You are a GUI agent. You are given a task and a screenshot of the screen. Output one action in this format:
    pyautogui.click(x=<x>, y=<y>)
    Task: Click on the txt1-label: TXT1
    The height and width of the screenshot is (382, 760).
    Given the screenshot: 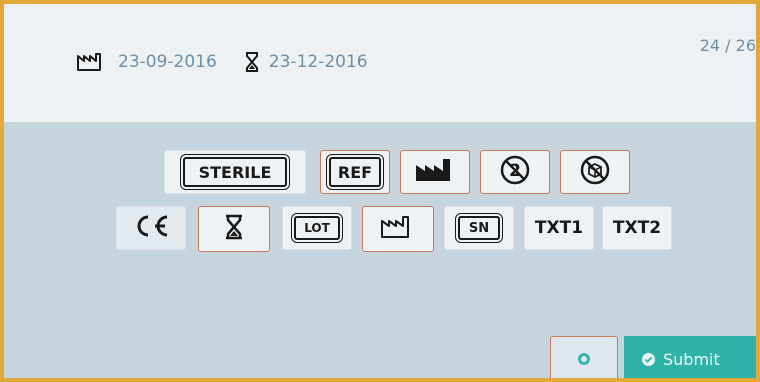 What is the action you would take?
    pyautogui.click(x=559, y=228)
    